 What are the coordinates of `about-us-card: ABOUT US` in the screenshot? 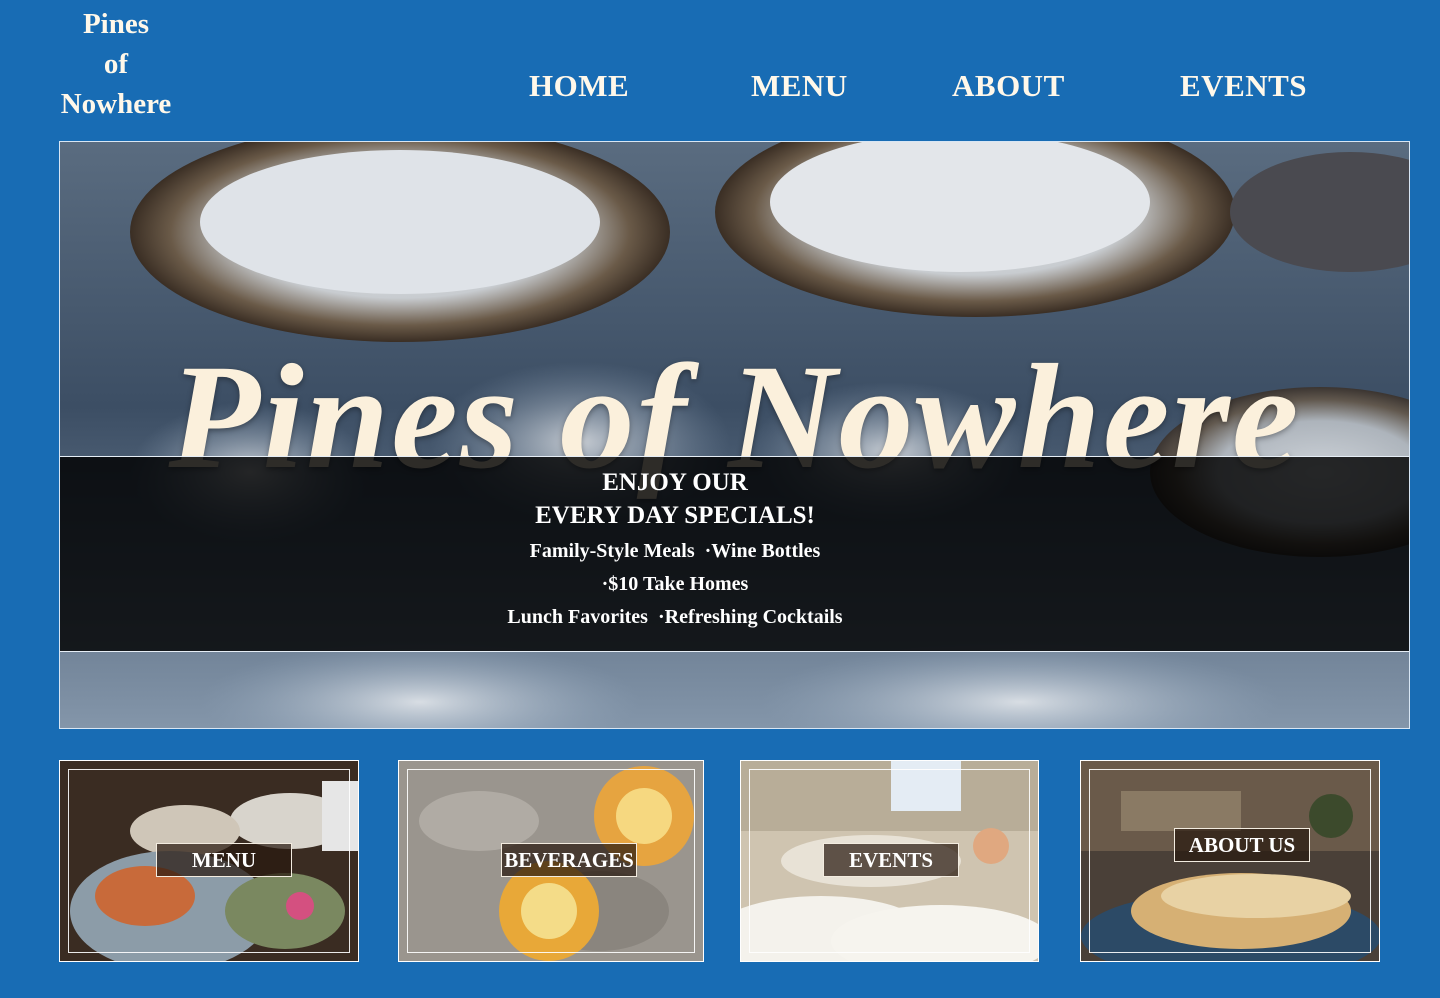 It's located at (1230, 861).